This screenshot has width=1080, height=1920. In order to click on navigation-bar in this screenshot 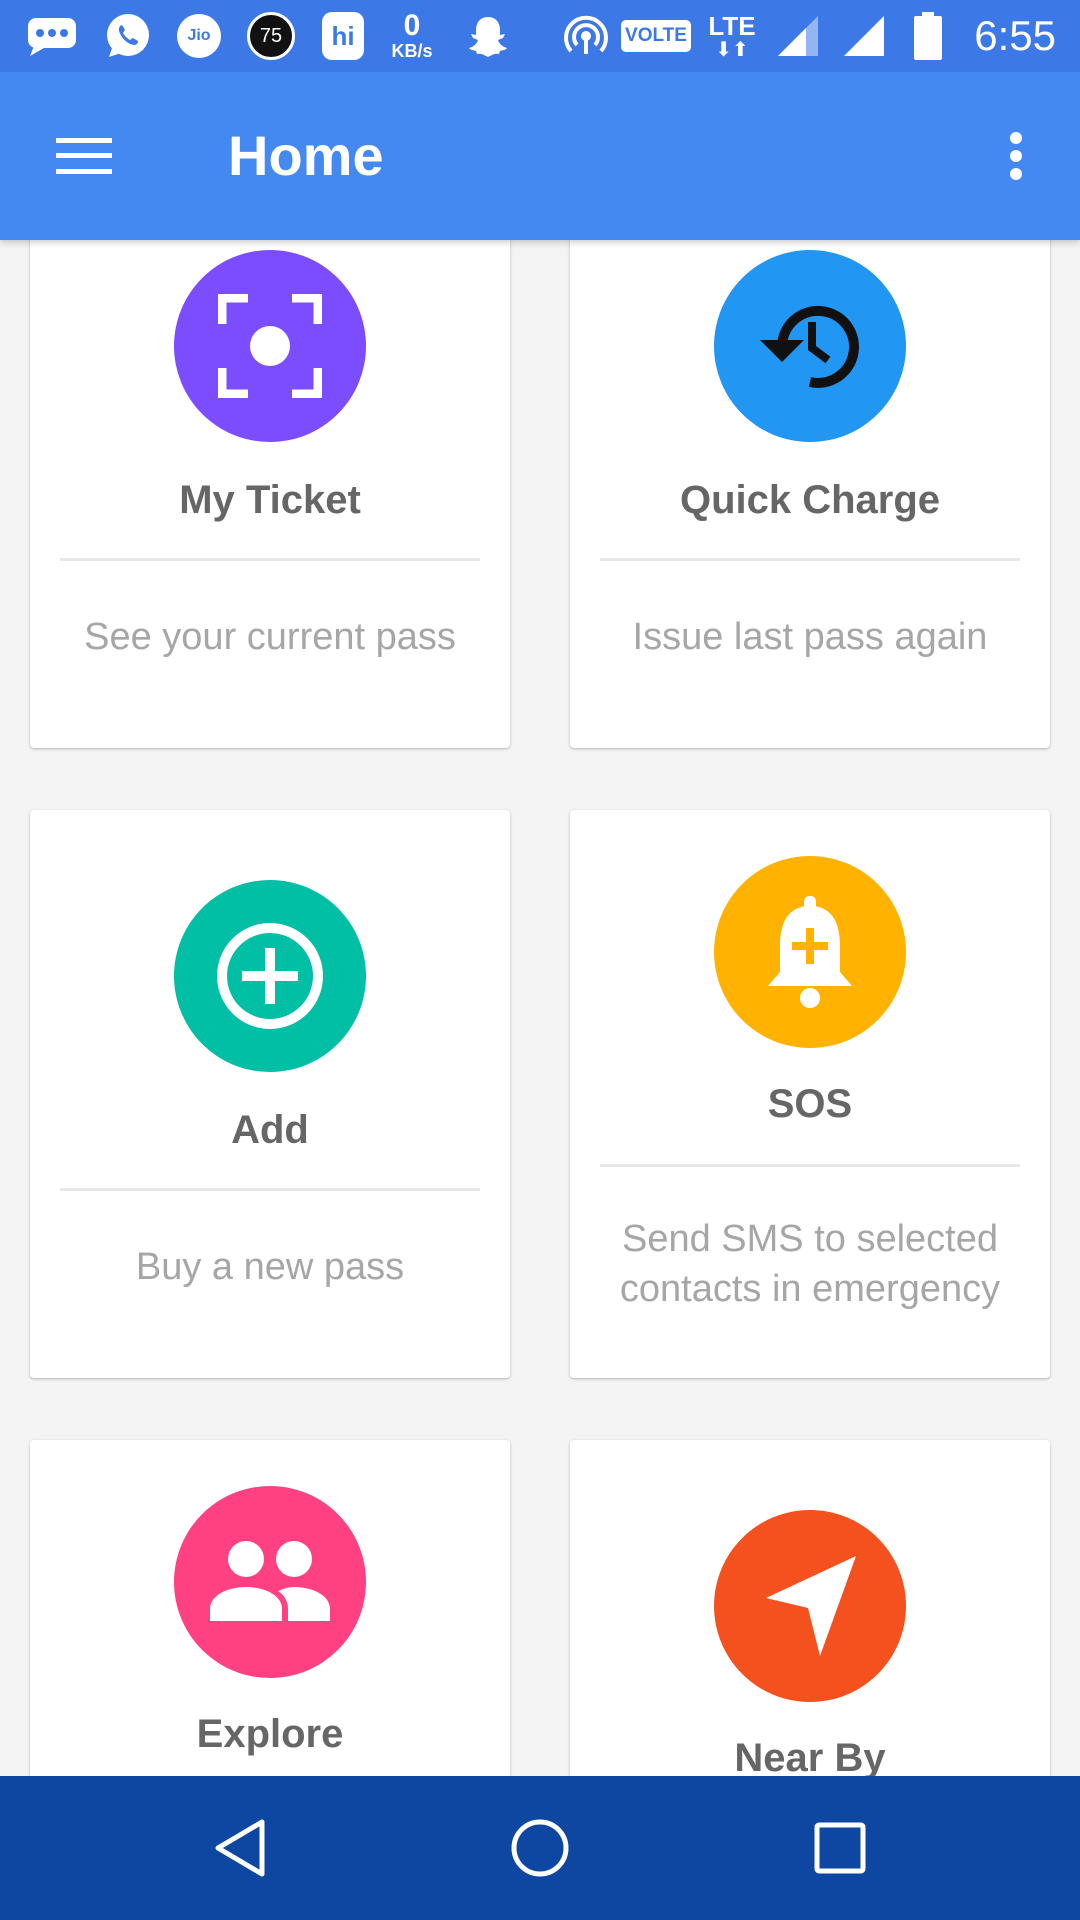, I will do `click(540, 1848)`.